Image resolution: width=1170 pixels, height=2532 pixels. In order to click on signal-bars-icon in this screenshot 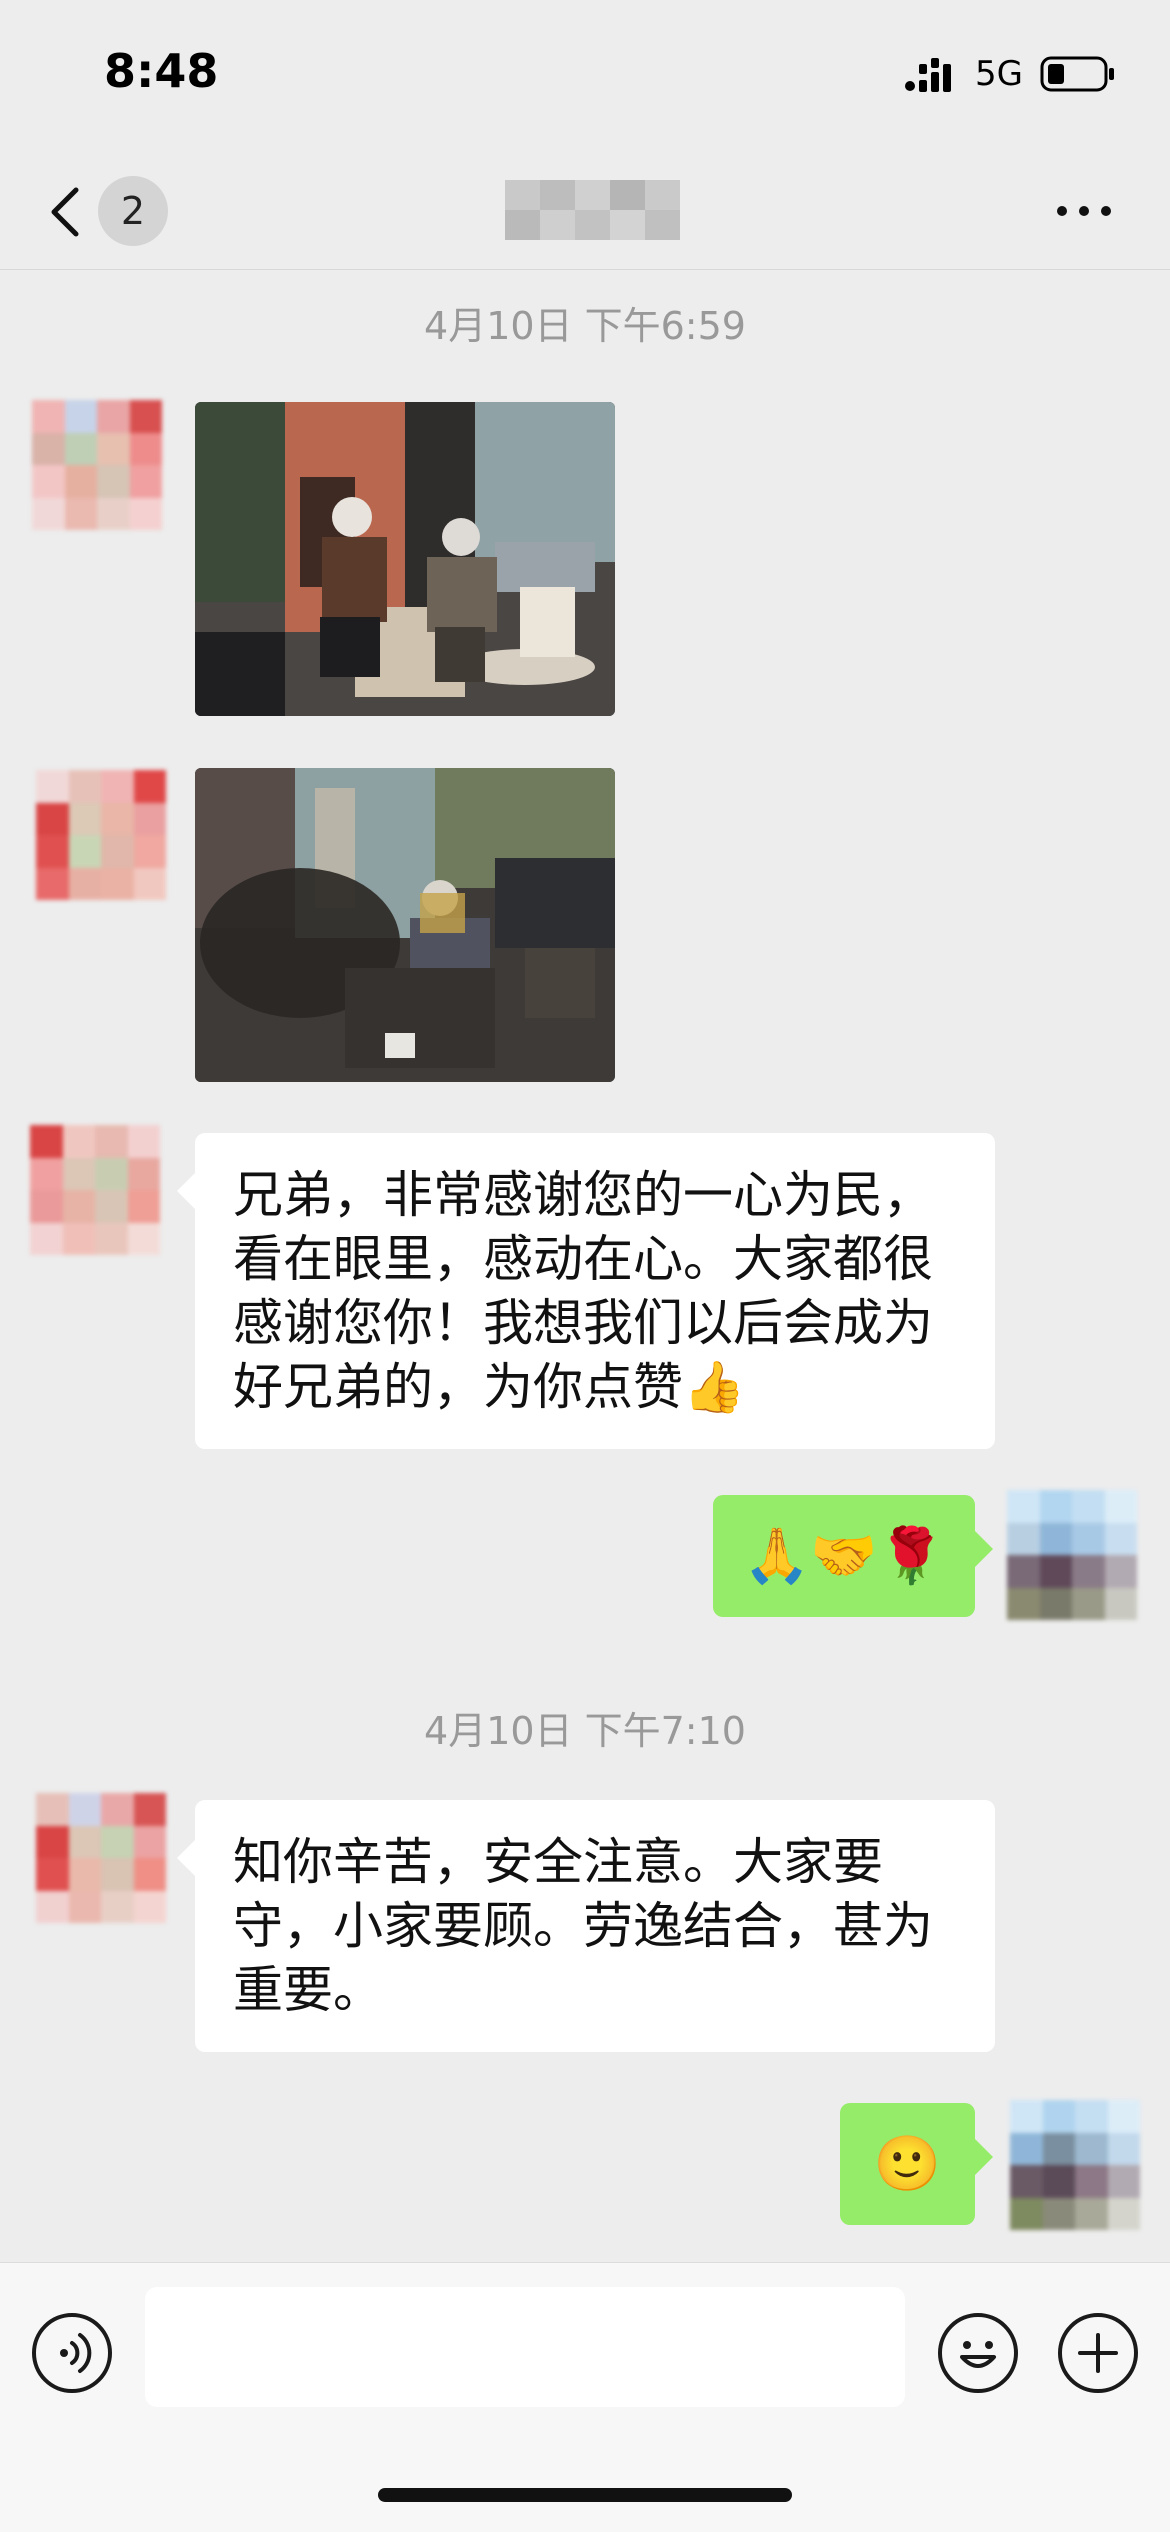, I will do `click(928, 75)`.